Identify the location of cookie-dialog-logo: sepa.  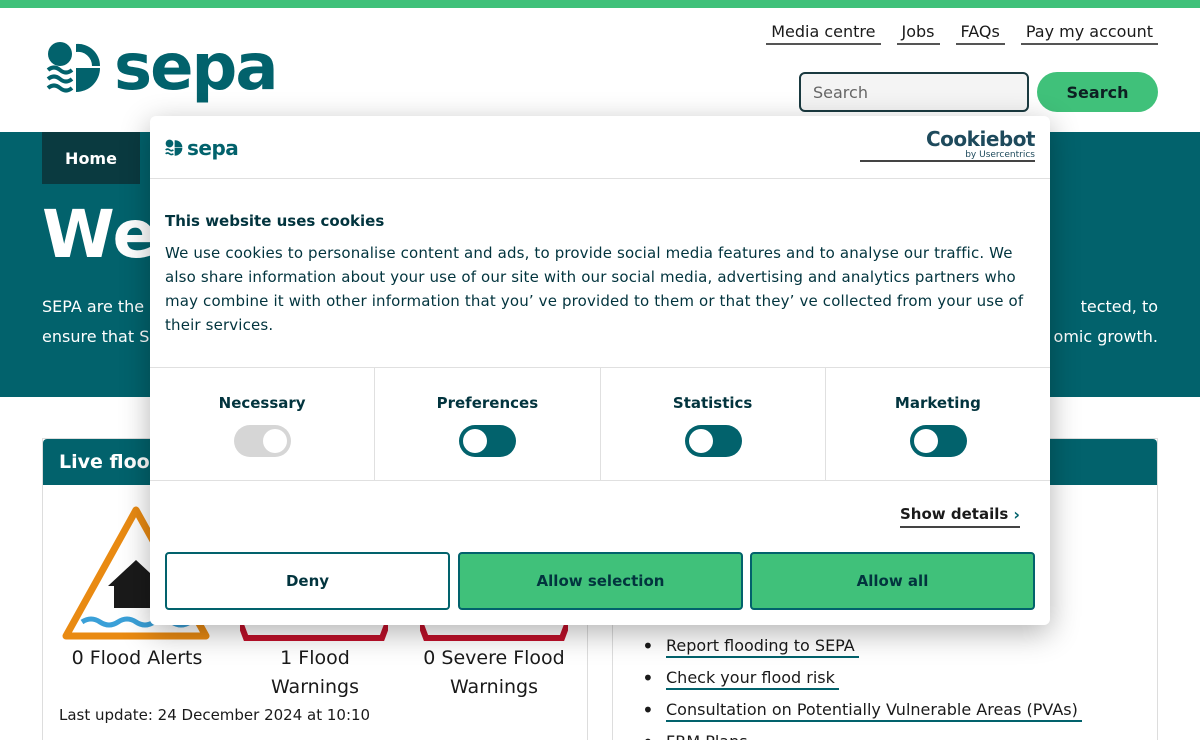
(202, 148).